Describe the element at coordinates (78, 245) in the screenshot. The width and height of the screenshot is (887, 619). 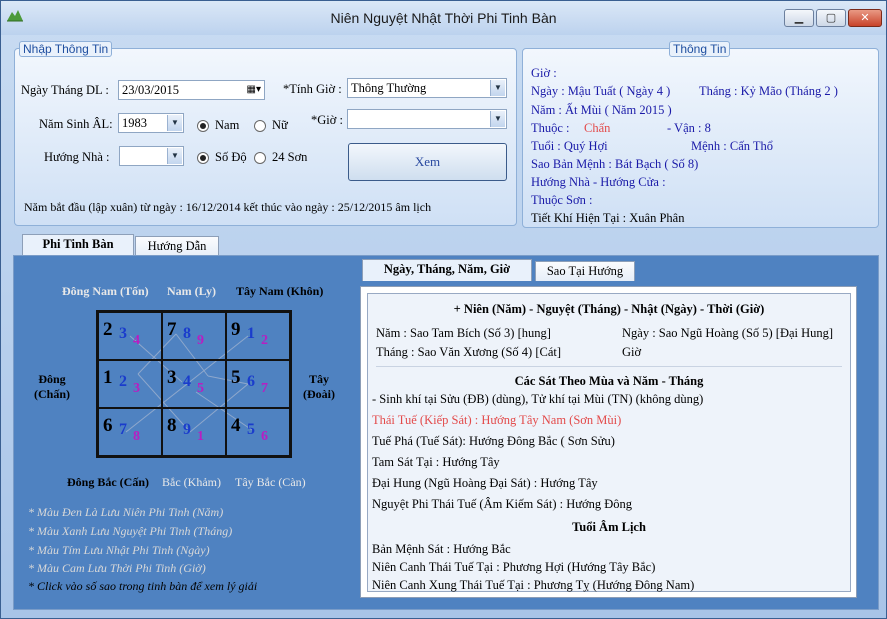
I see `tab-flying-star-chart: Phi Tinh Bàn` at that location.